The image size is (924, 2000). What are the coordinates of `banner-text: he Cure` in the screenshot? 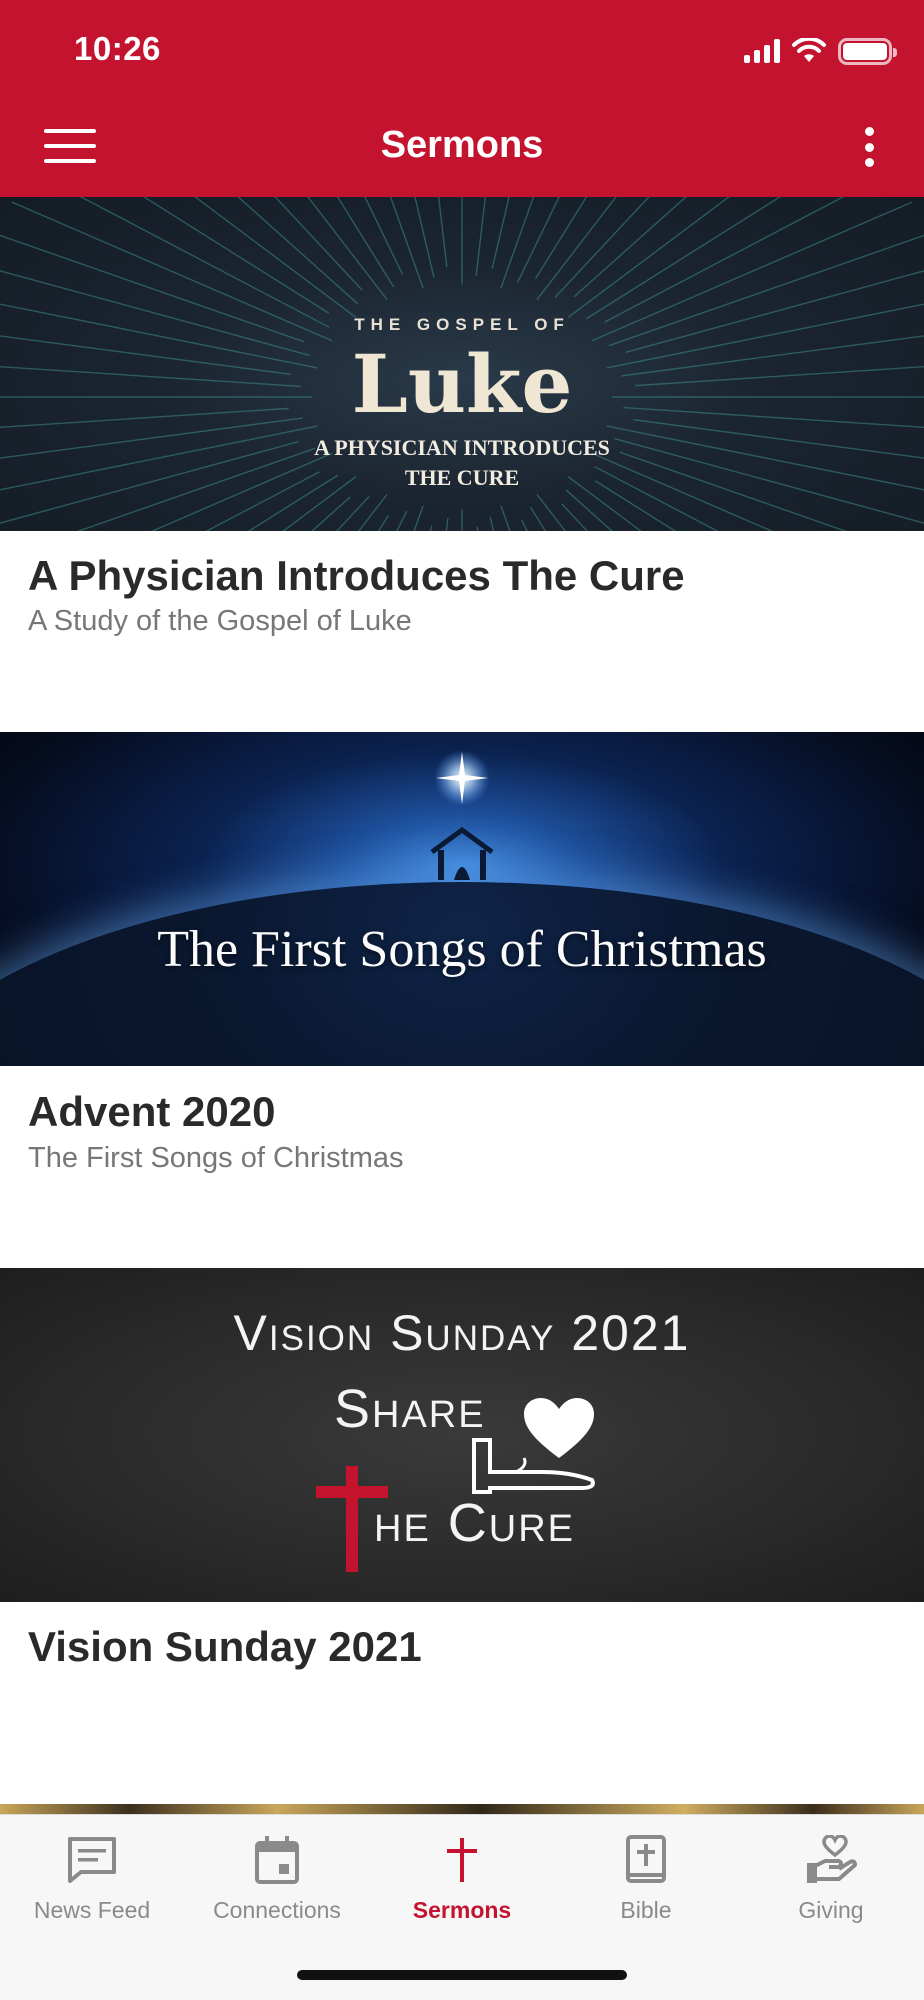 It's located at (475, 1523).